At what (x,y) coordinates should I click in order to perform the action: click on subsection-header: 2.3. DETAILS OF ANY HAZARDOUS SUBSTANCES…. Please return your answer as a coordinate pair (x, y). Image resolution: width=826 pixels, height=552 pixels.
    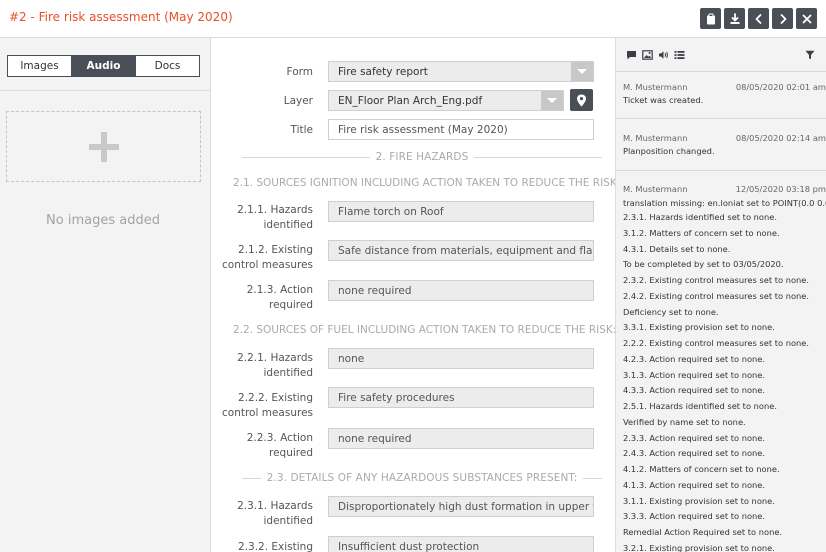
    Looking at the image, I should click on (422, 478).